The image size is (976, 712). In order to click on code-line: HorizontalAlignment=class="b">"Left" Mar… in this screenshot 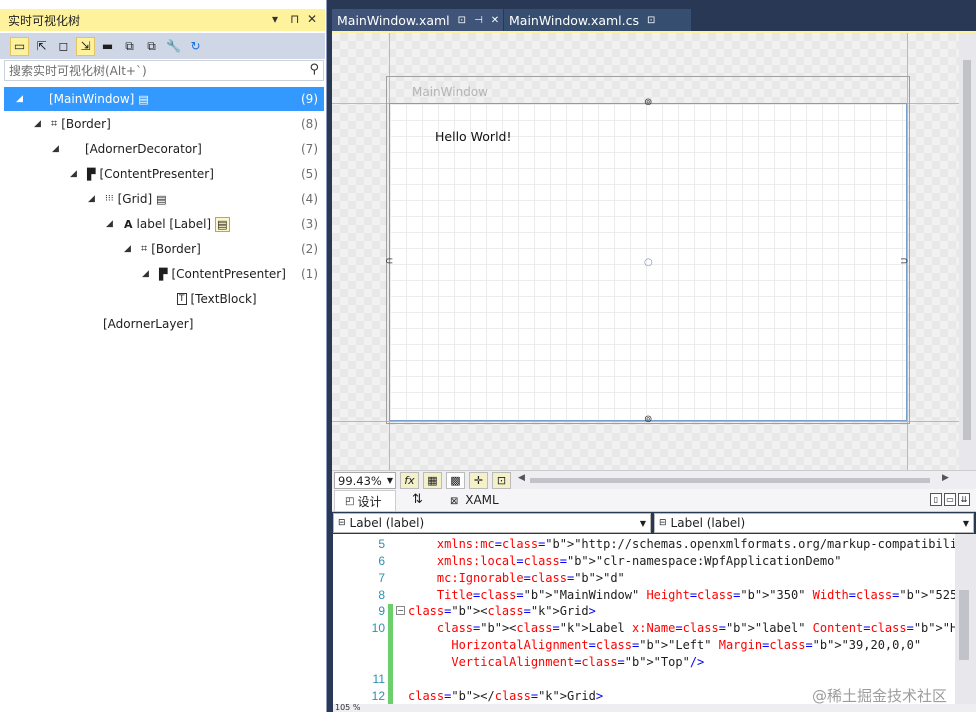, I will do `click(644, 646)`.